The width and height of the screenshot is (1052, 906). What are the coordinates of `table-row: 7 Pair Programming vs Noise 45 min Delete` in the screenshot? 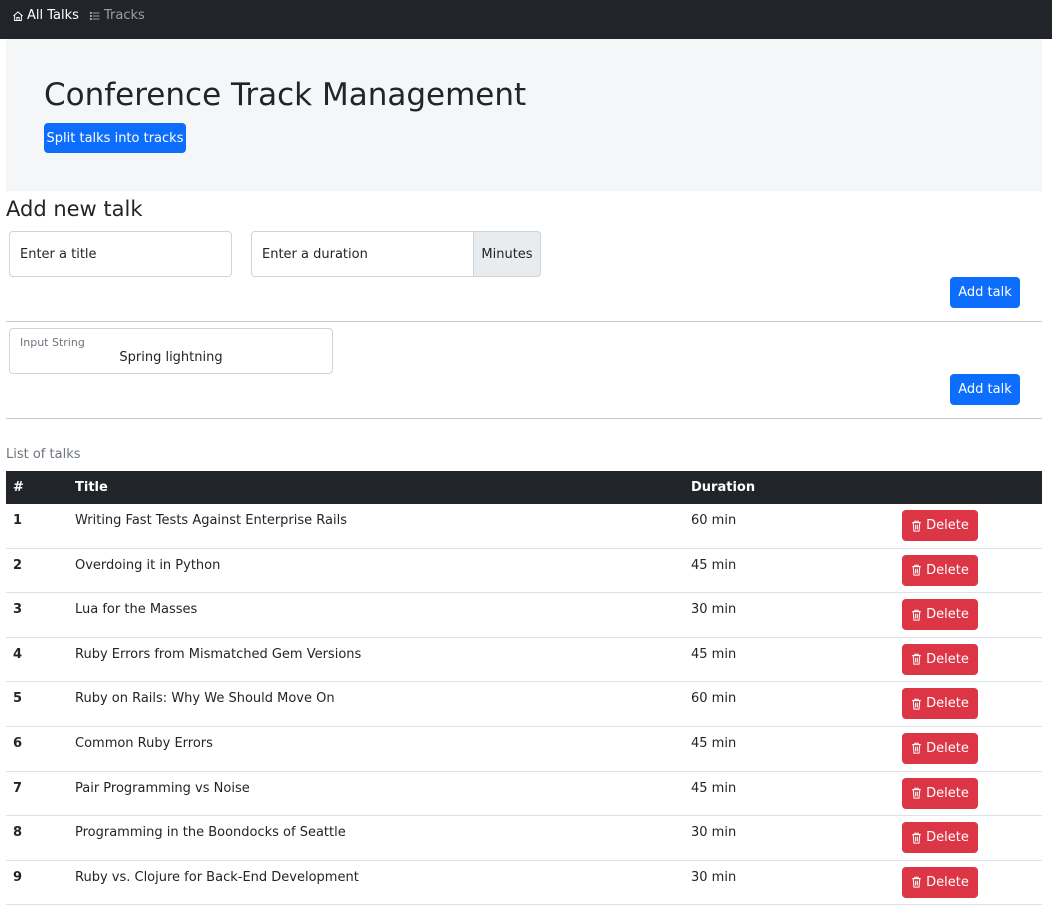 It's located at (524, 794).